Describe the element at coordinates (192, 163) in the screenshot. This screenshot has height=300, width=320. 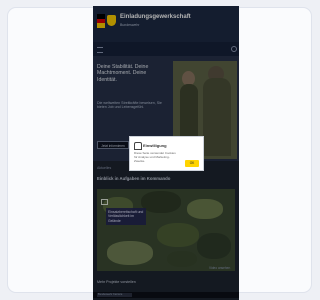
I see `dialog-ok-button: OK` at that location.